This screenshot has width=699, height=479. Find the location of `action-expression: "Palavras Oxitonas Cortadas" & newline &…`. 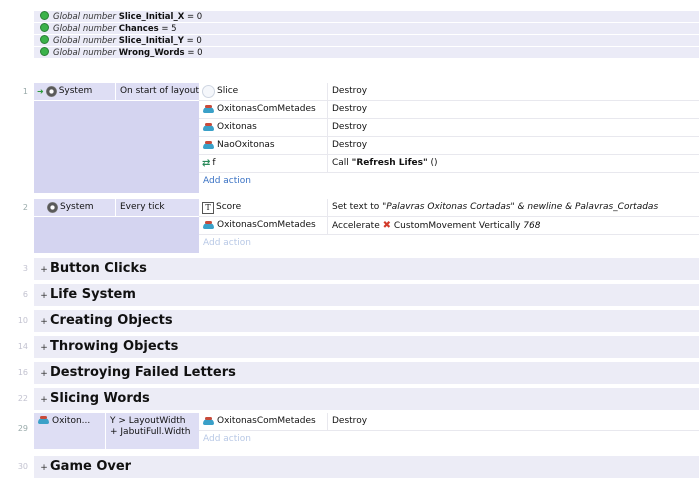

action-expression: "Palavras Oxitonas Cortadas" & newline &… is located at coordinates (520, 207).